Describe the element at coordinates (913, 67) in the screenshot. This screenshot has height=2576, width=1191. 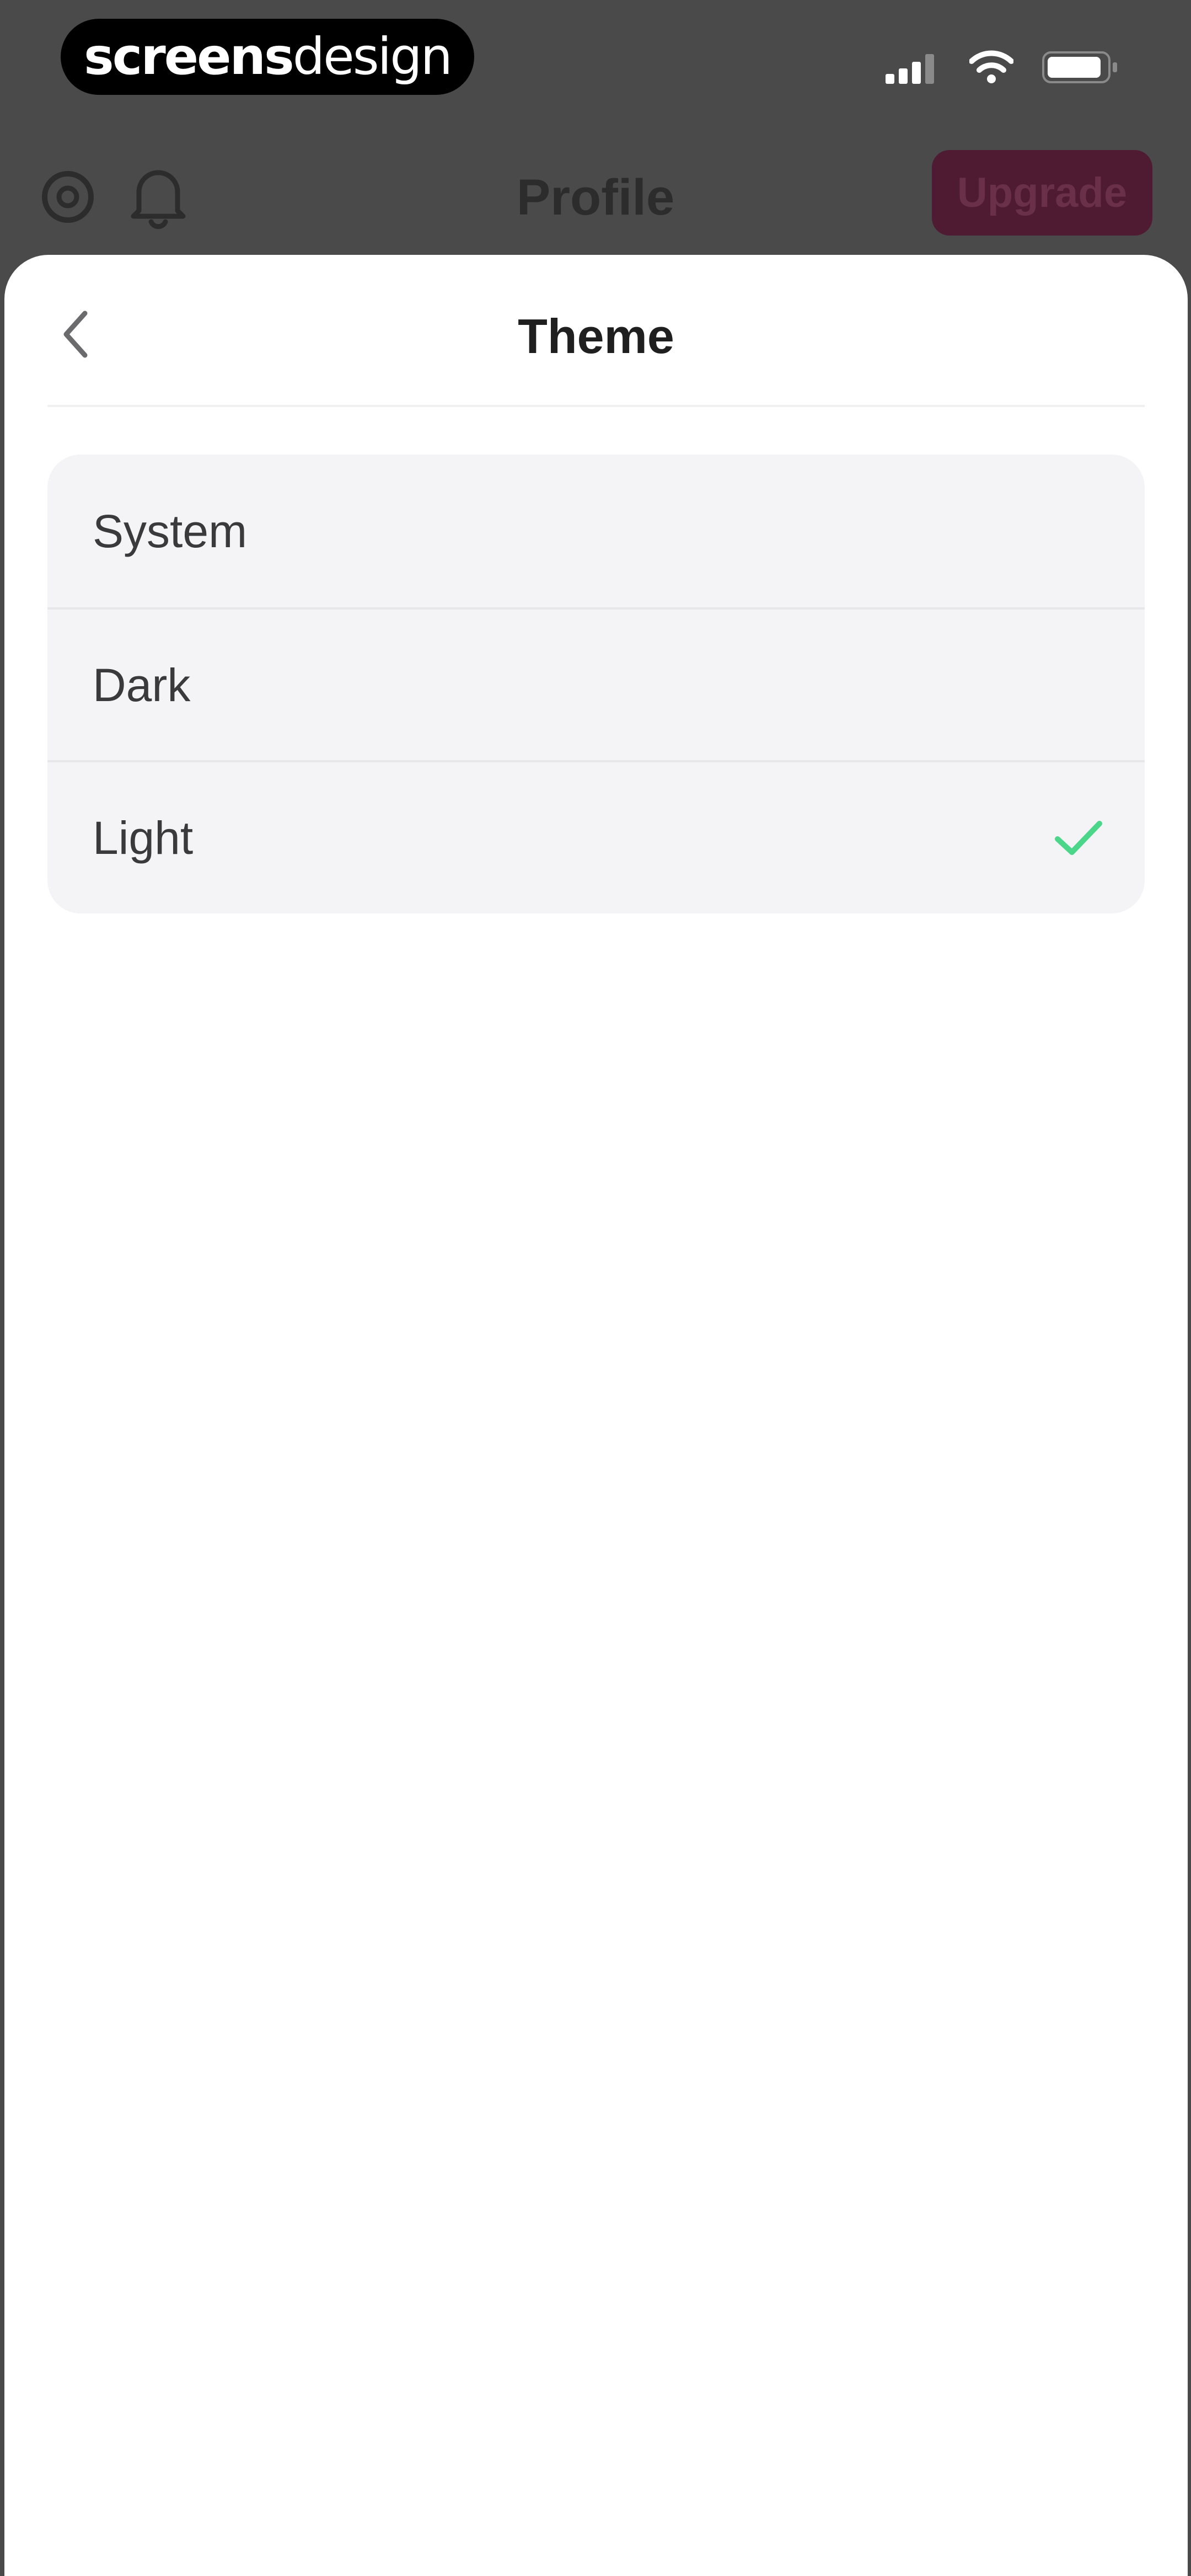
I see `cellular-signal-icon` at that location.